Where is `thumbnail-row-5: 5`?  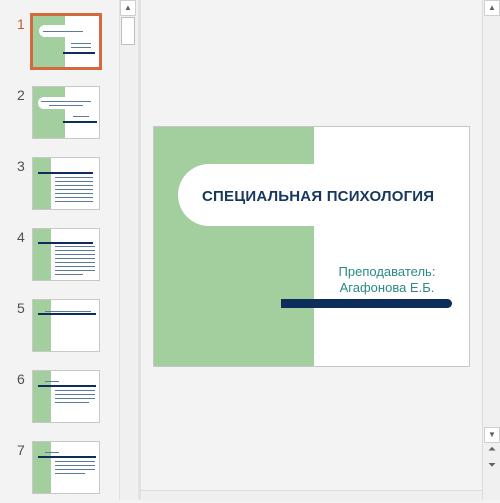 thumbnail-row-5: 5 is located at coordinates (58, 330).